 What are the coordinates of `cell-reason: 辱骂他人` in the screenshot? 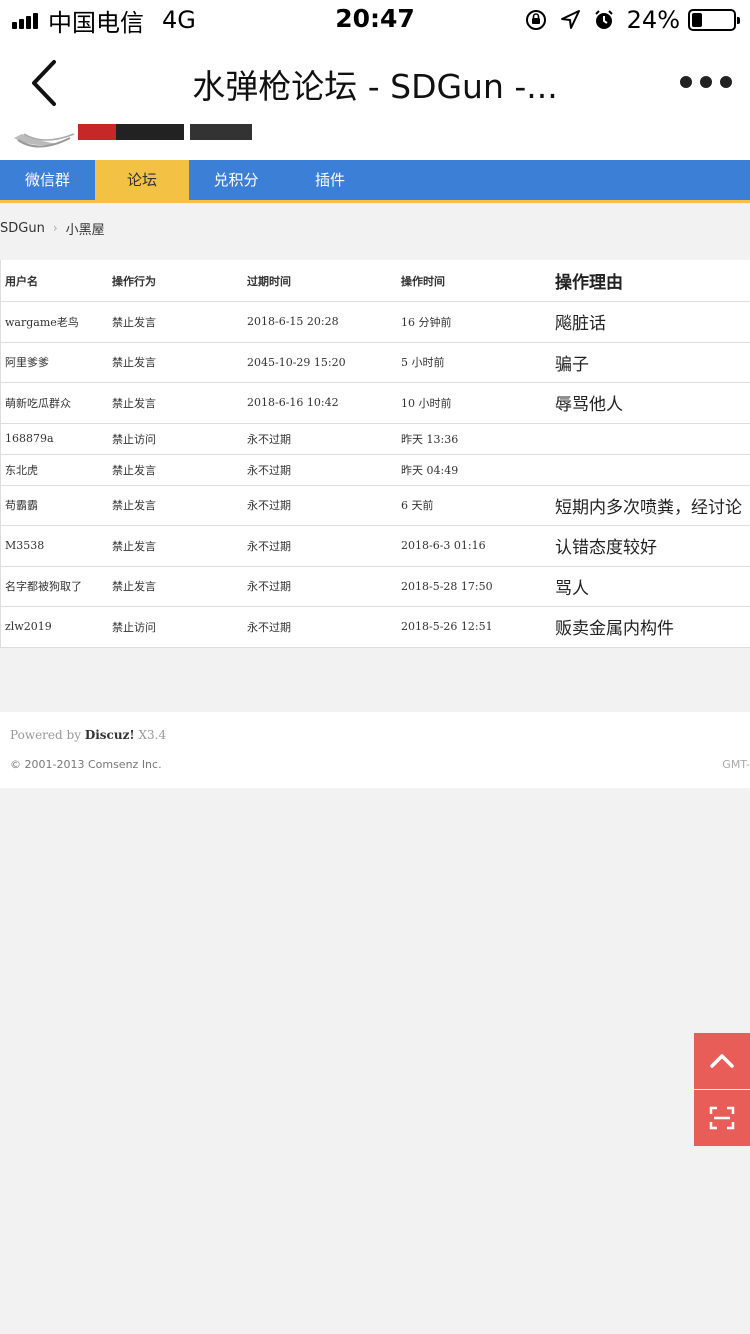 It's located at (589, 405).